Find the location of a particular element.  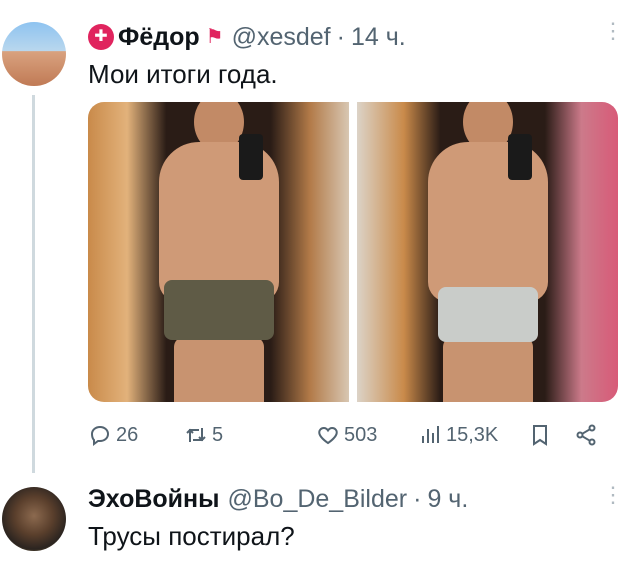

author-handle: @xesdef is located at coordinates (281, 37).